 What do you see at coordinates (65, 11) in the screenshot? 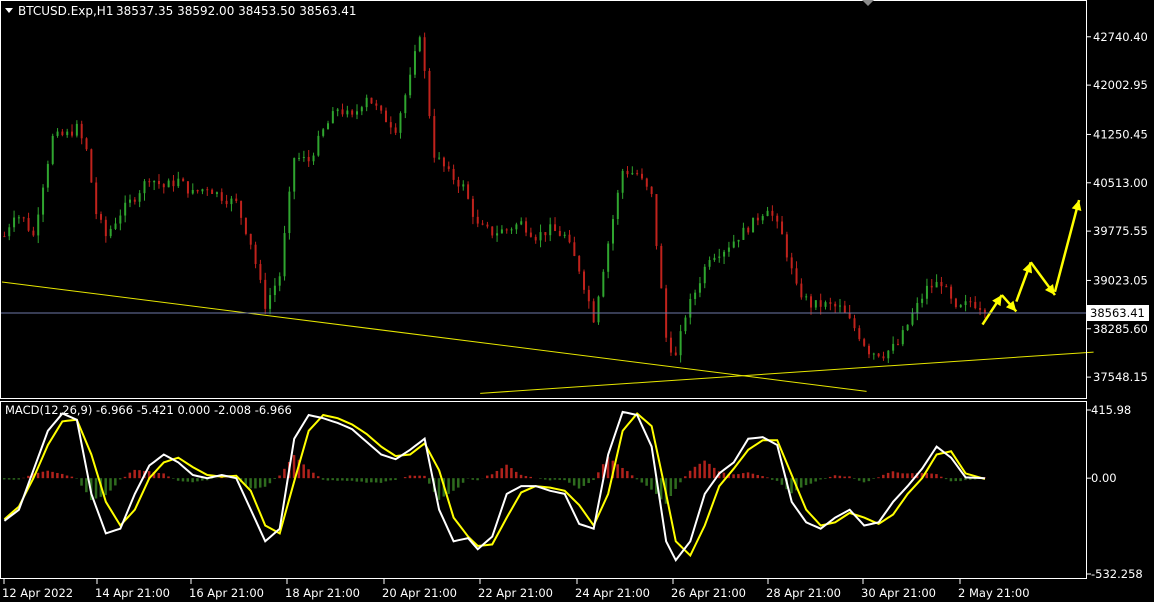
I see `symbol-label: BTCUSD.Exp,H1` at bounding box center [65, 11].